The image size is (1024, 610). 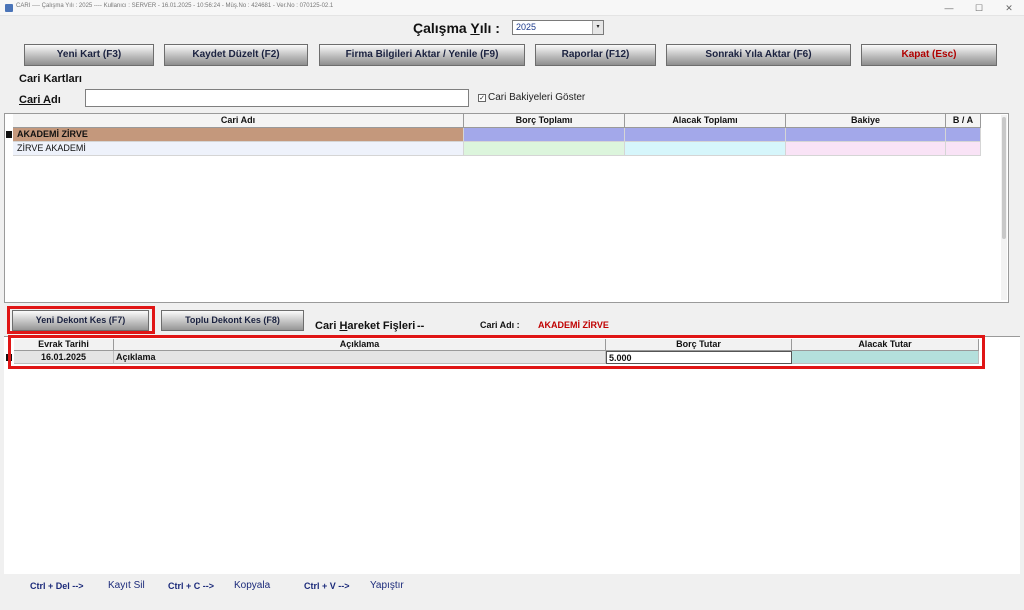 I want to click on shortcut-action-paste: Yapıştır, so click(x=387, y=585).